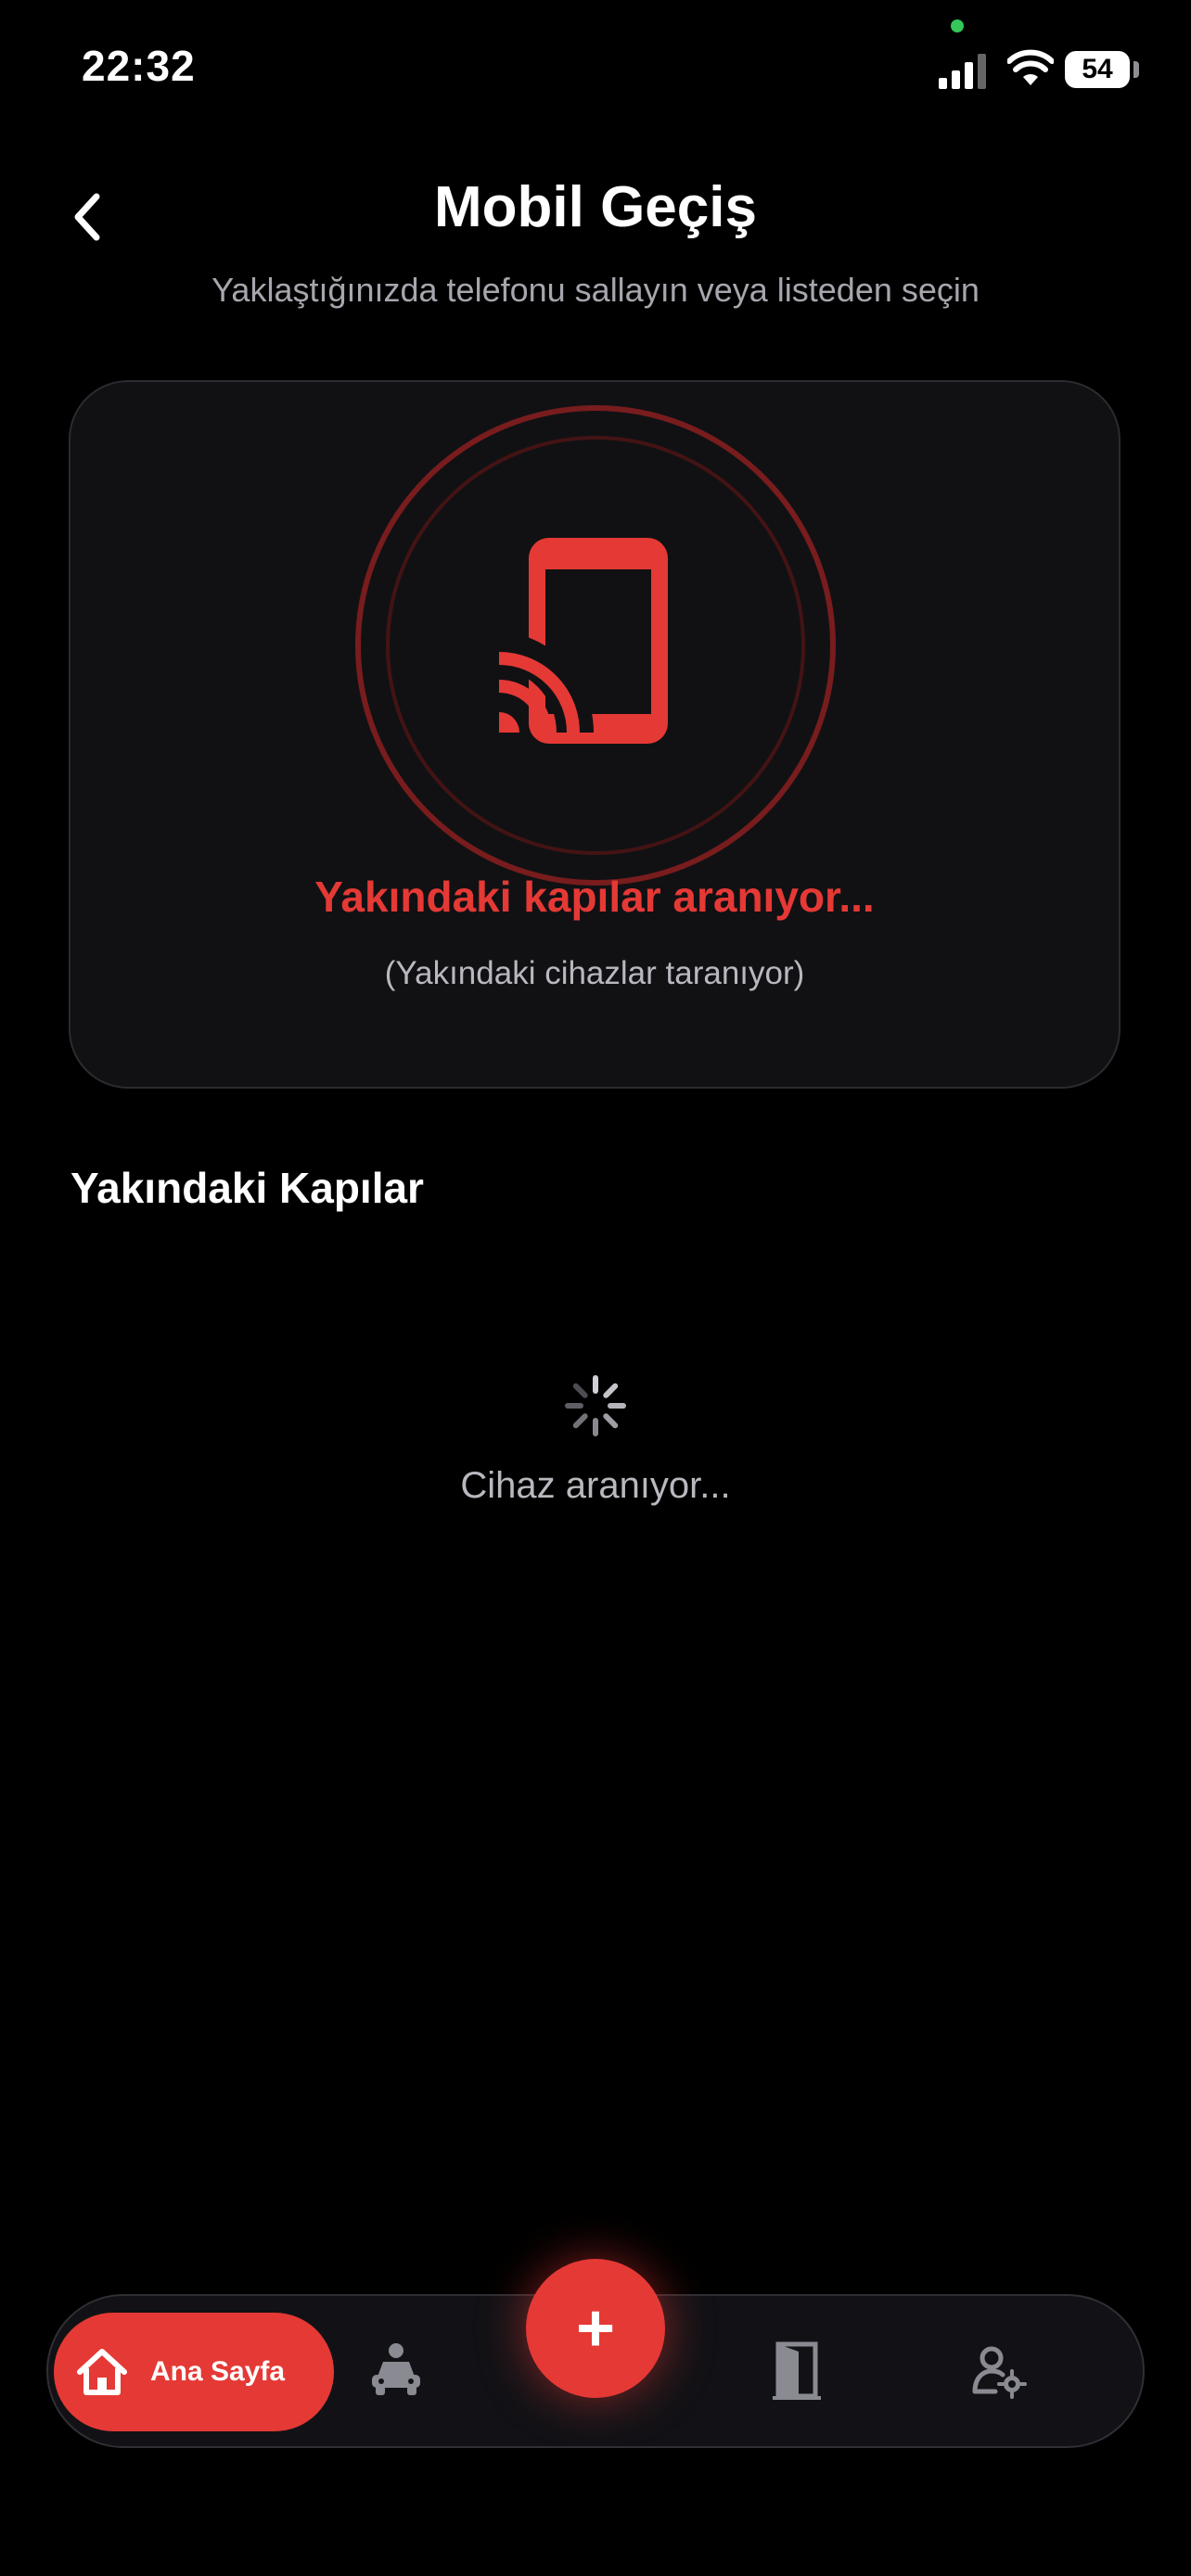 The height and width of the screenshot is (2576, 1191). What do you see at coordinates (218, 2371) in the screenshot?
I see `nav-home-label: Ana Sayfa` at bounding box center [218, 2371].